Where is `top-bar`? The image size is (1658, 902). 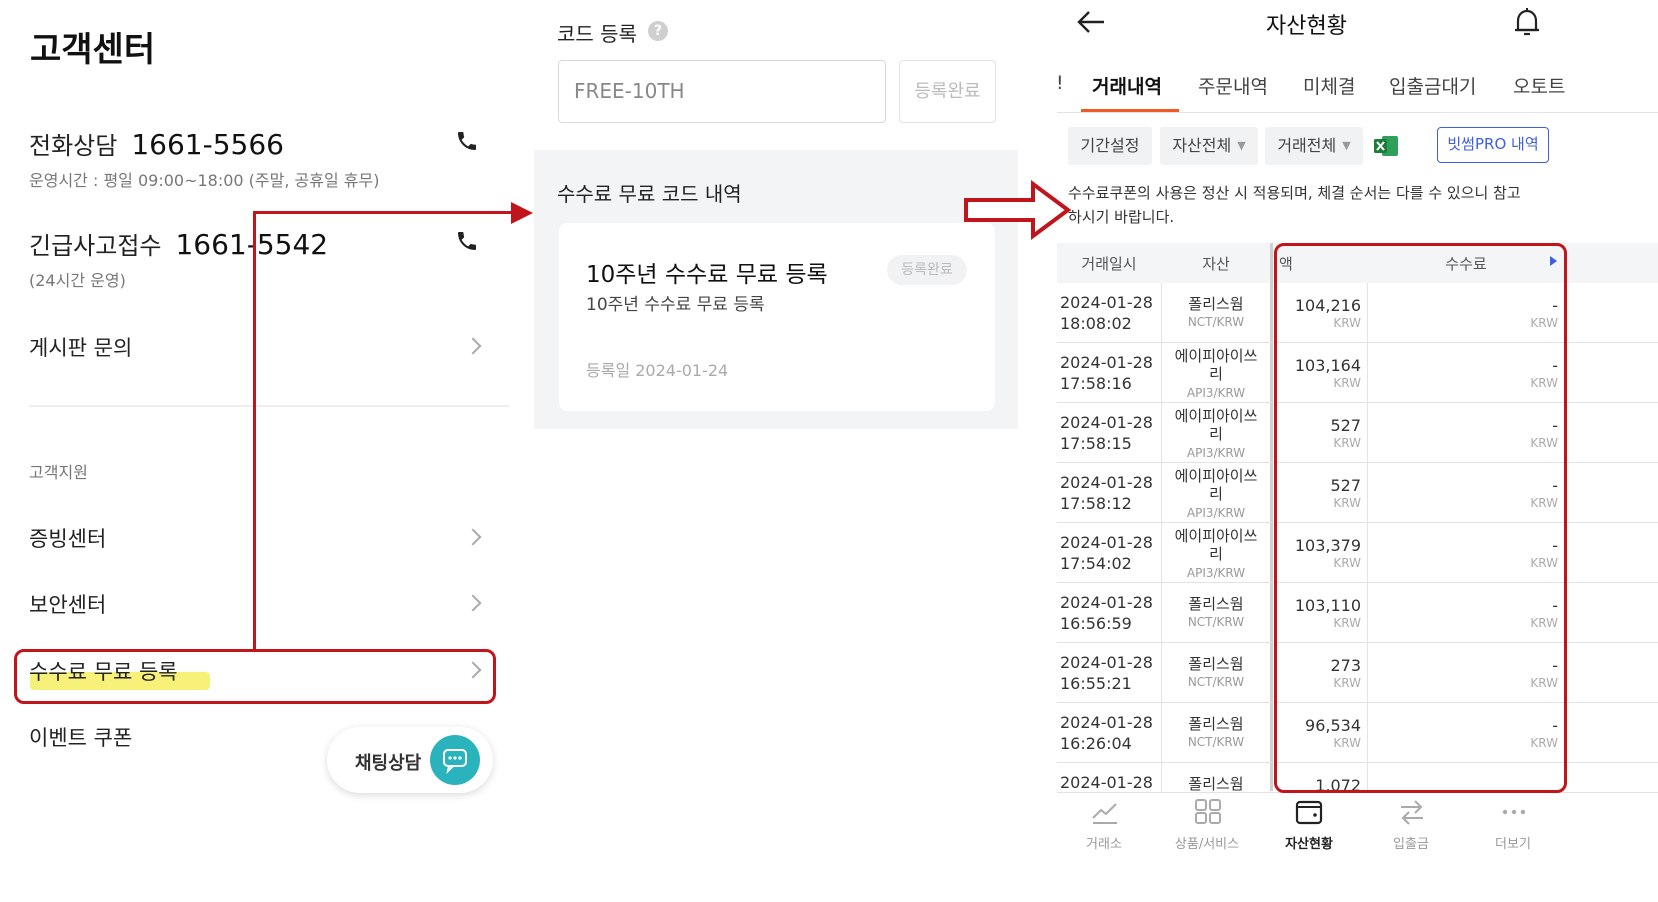 top-bar is located at coordinates (1357, 23).